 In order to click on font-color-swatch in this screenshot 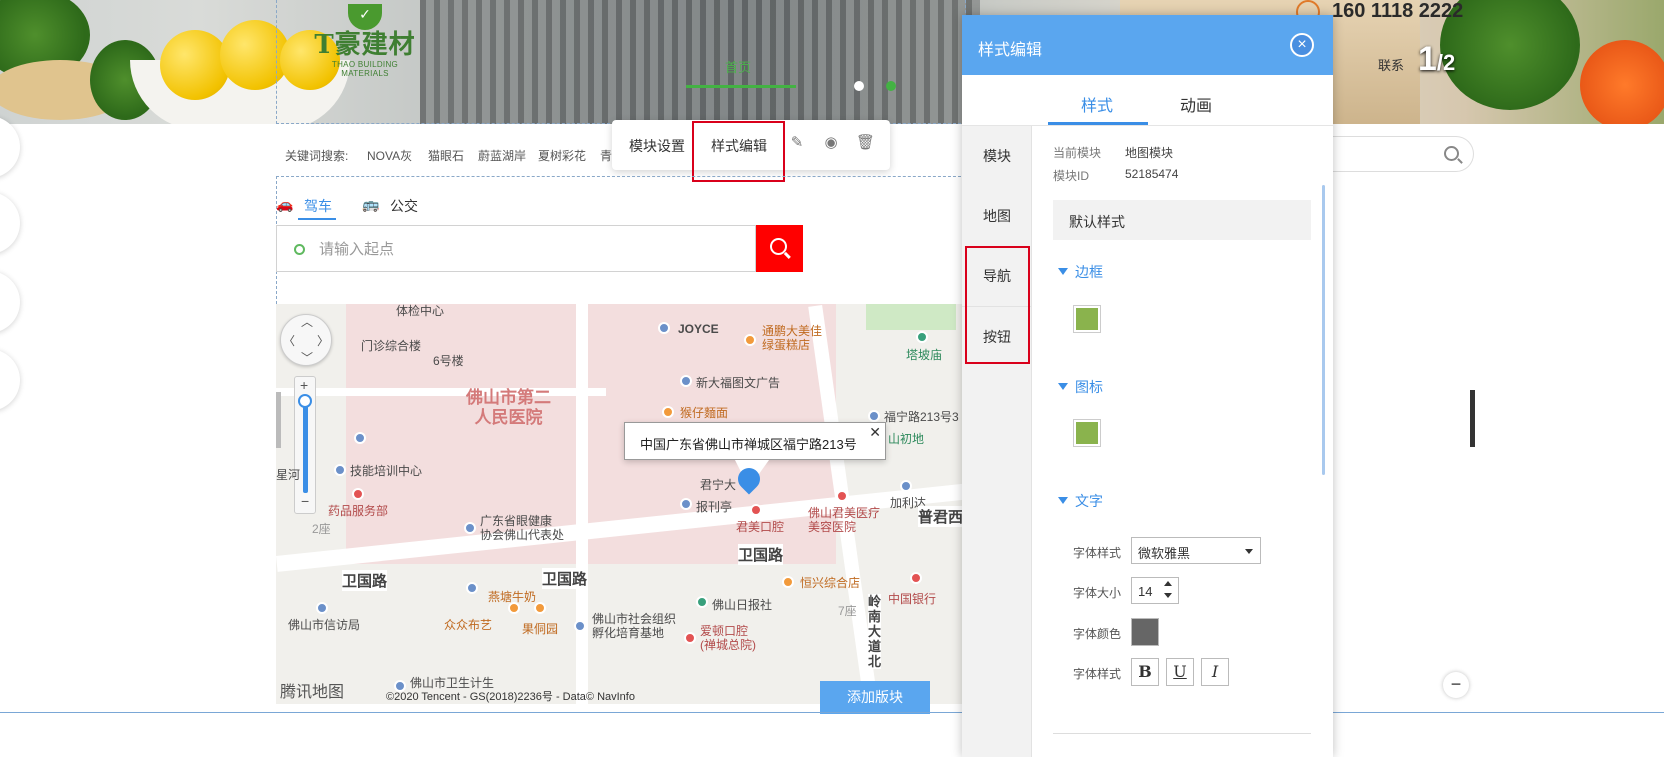, I will do `click(1145, 632)`.